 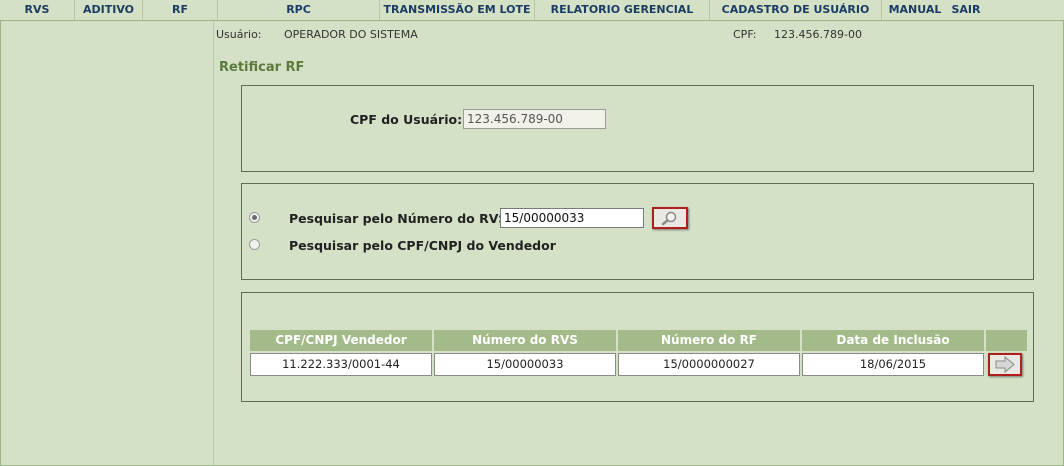 What do you see at coordinates (262, 67) in the screenshot?
I see `page-title: Retificar RF` at bounding box center [262, 67].